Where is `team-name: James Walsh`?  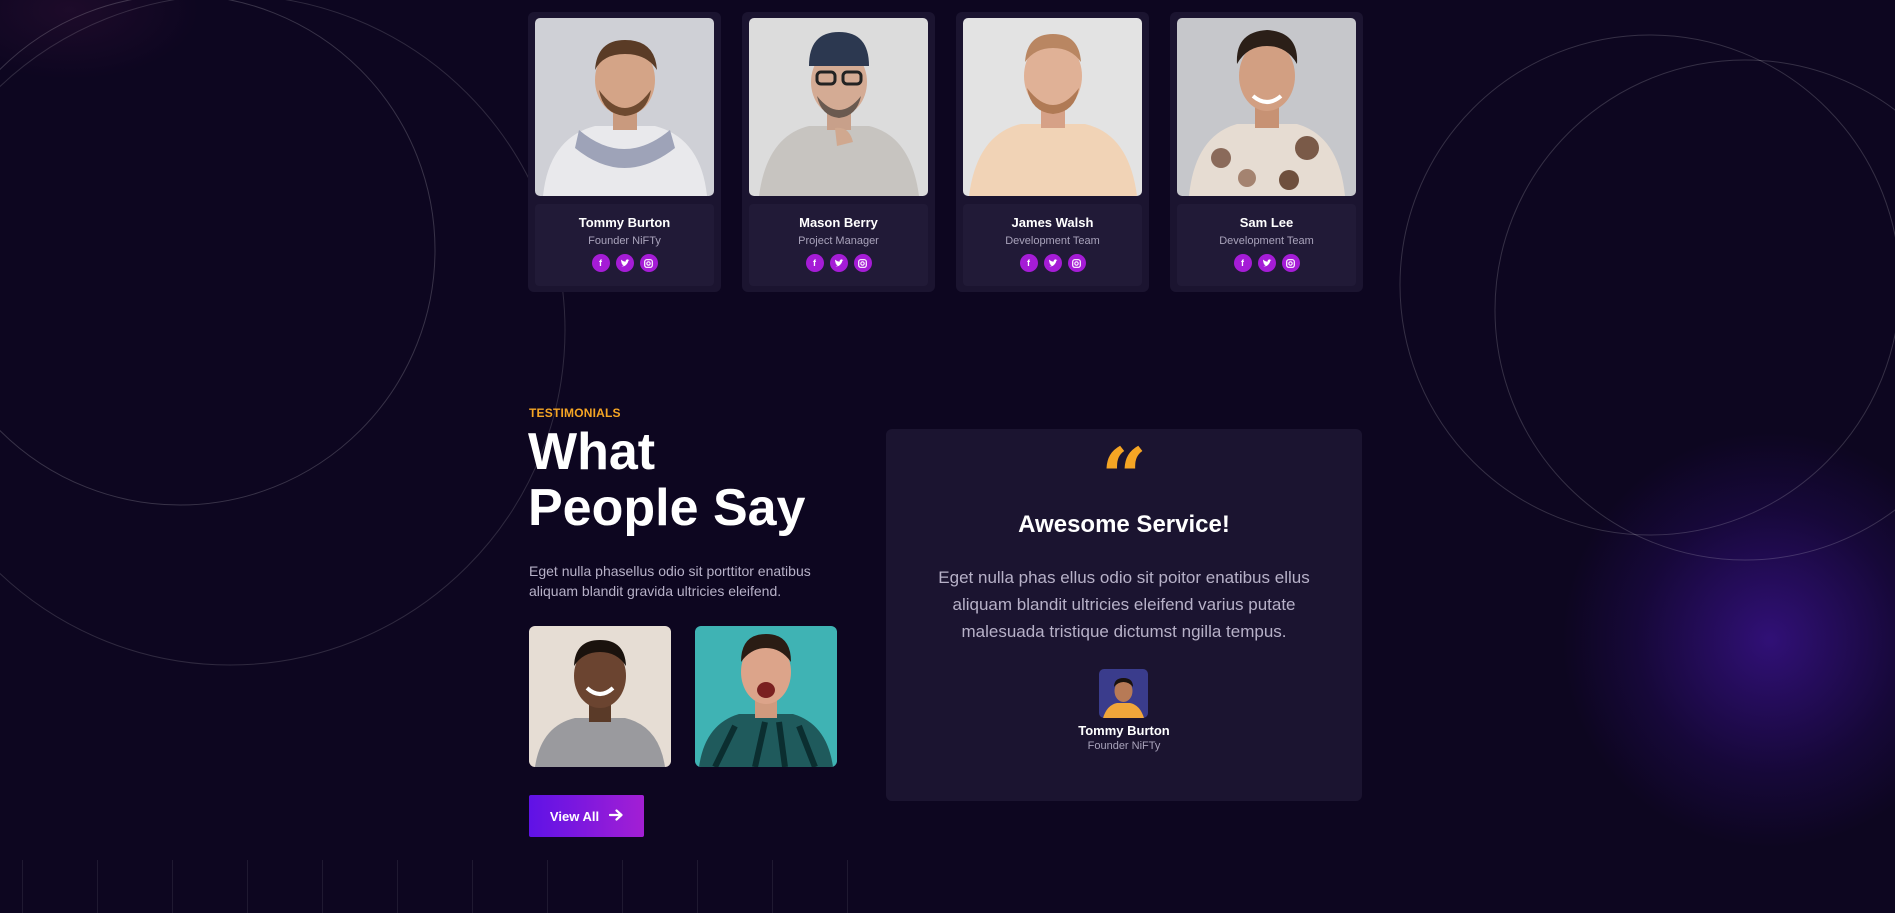 team-name: James Walsh is located at coordinates (1052, 222).